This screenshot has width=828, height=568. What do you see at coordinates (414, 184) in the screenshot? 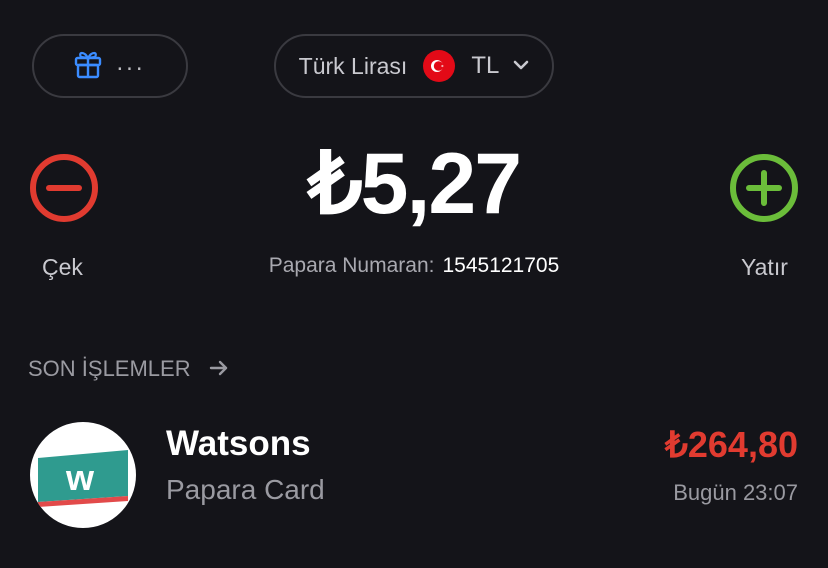
I see `balance-amount: ₺5,27` at bounding box center [414, 184].